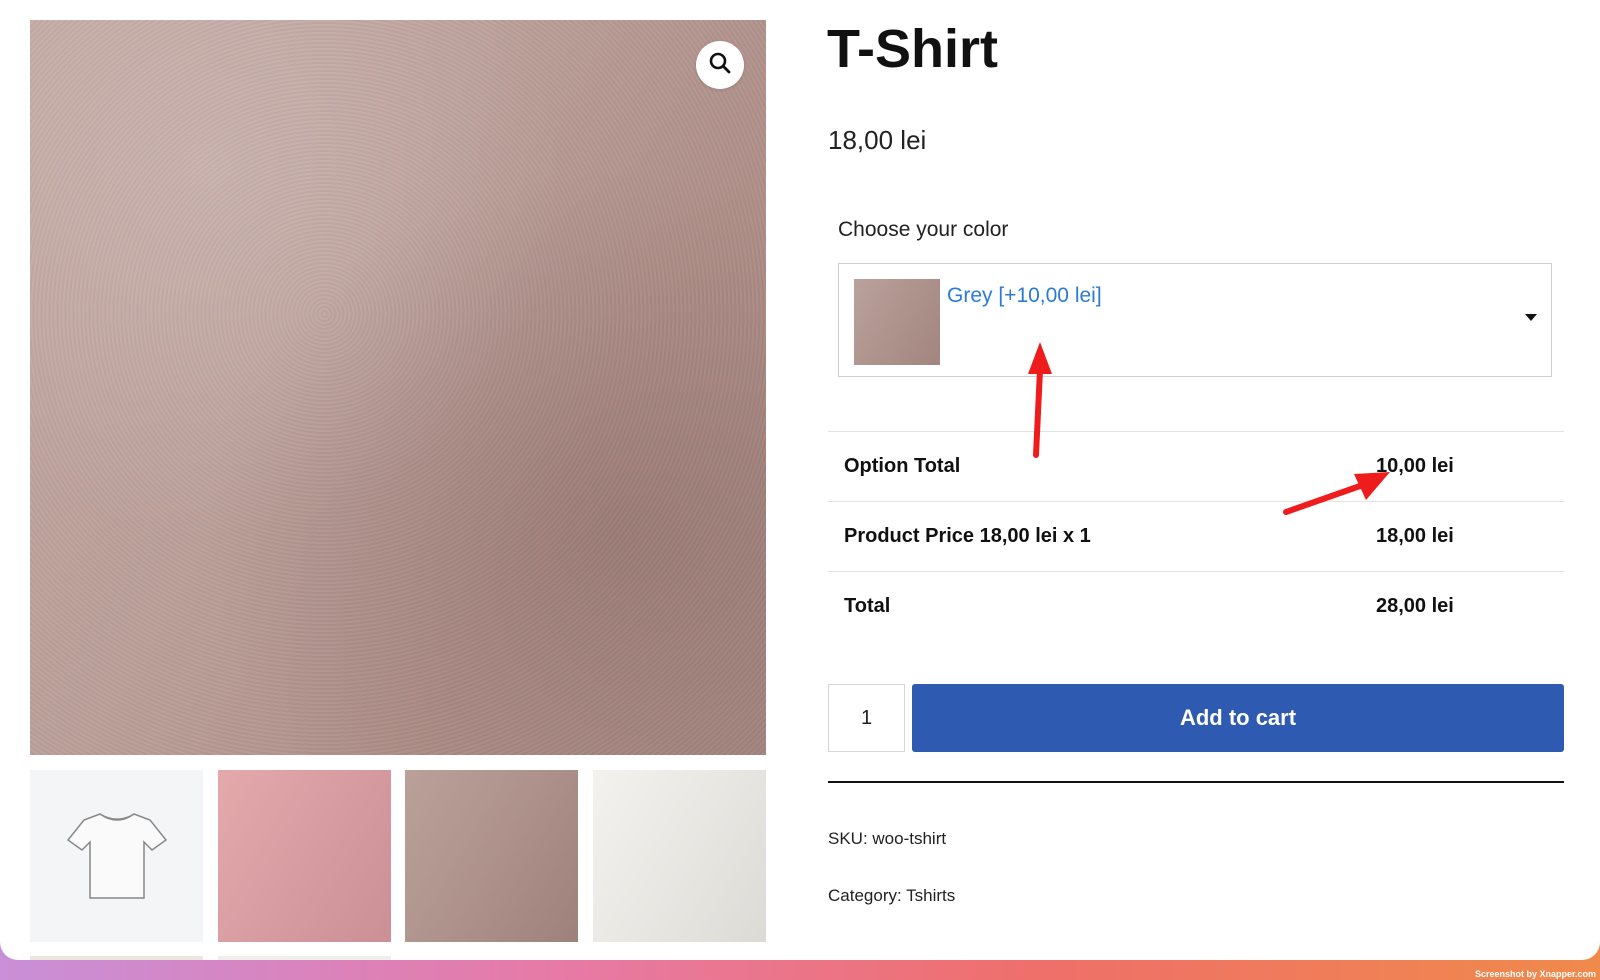  Describe the element at coordinates (116, 856) in the screenshot. I see `thumbnail-tshirt-outline` at that location.